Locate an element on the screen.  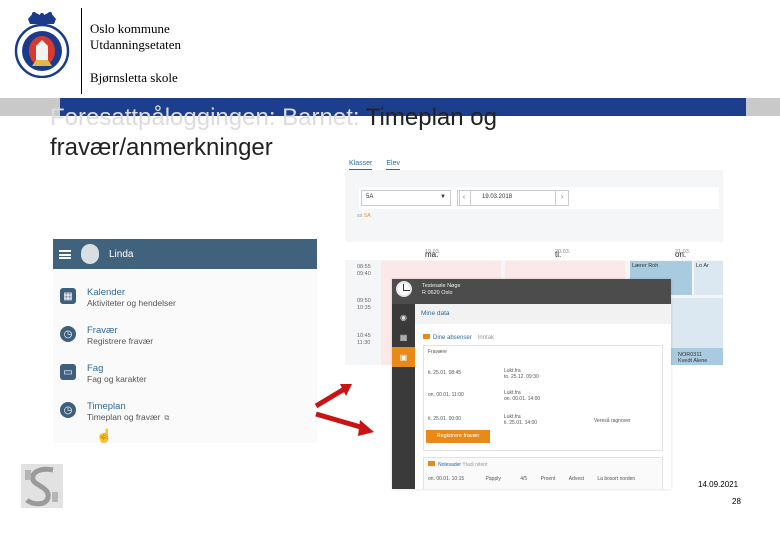
menu-item-kalender: ▦ Kalender Aktiviteter og hendelser is located at coordinates (118, 302).